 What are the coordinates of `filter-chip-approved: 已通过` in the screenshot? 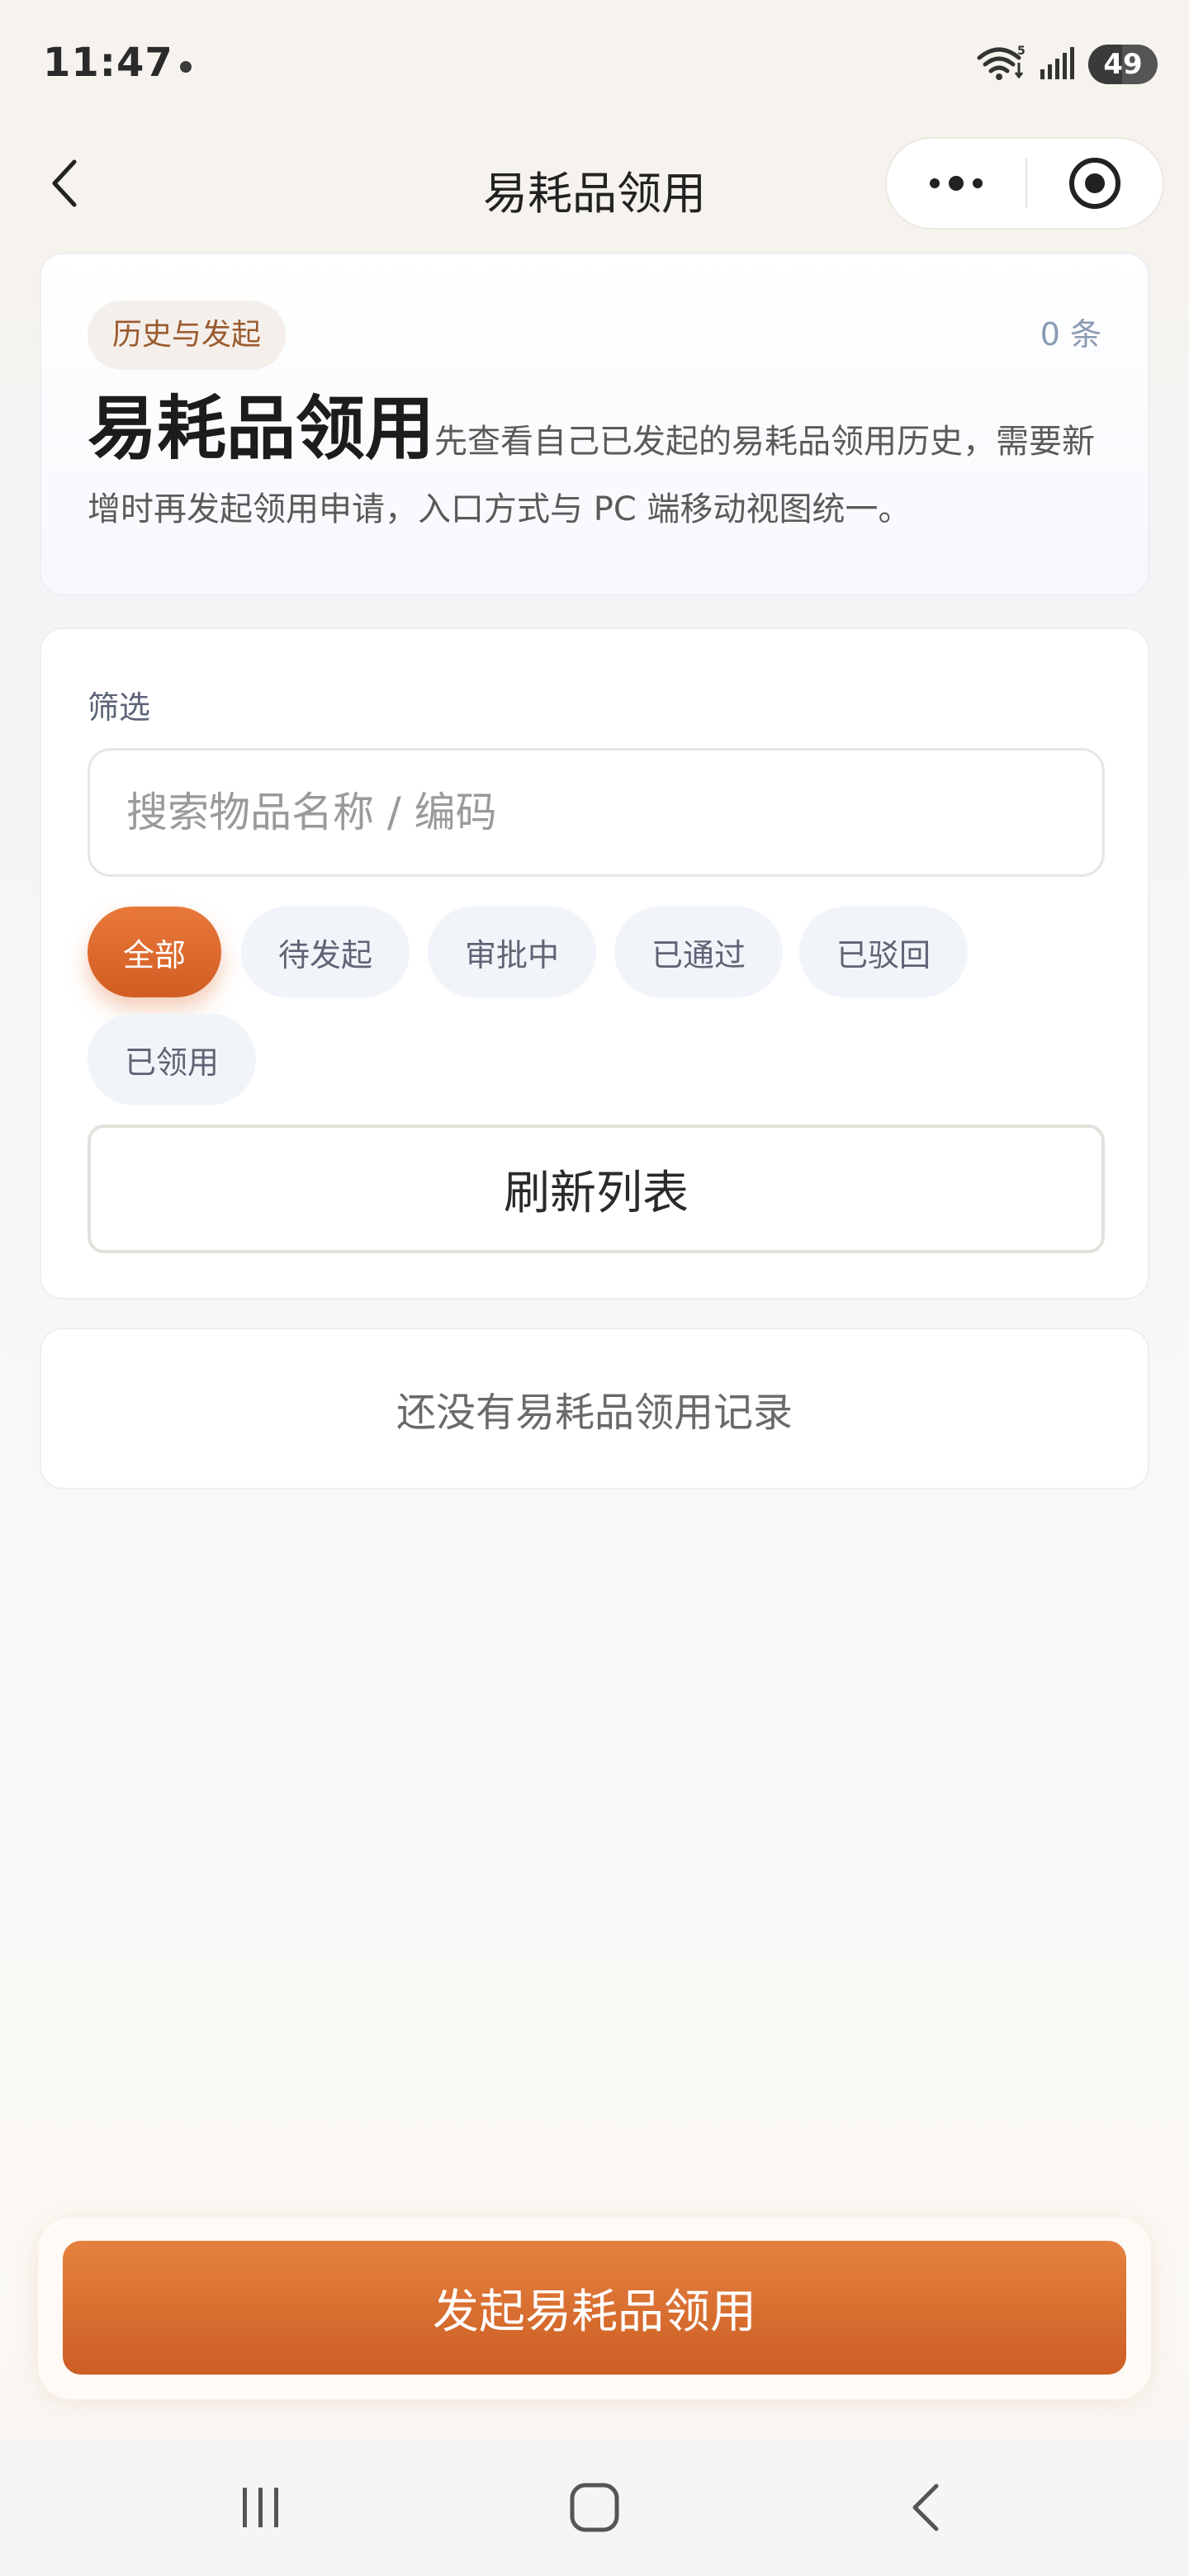 It's located at (698, 952).